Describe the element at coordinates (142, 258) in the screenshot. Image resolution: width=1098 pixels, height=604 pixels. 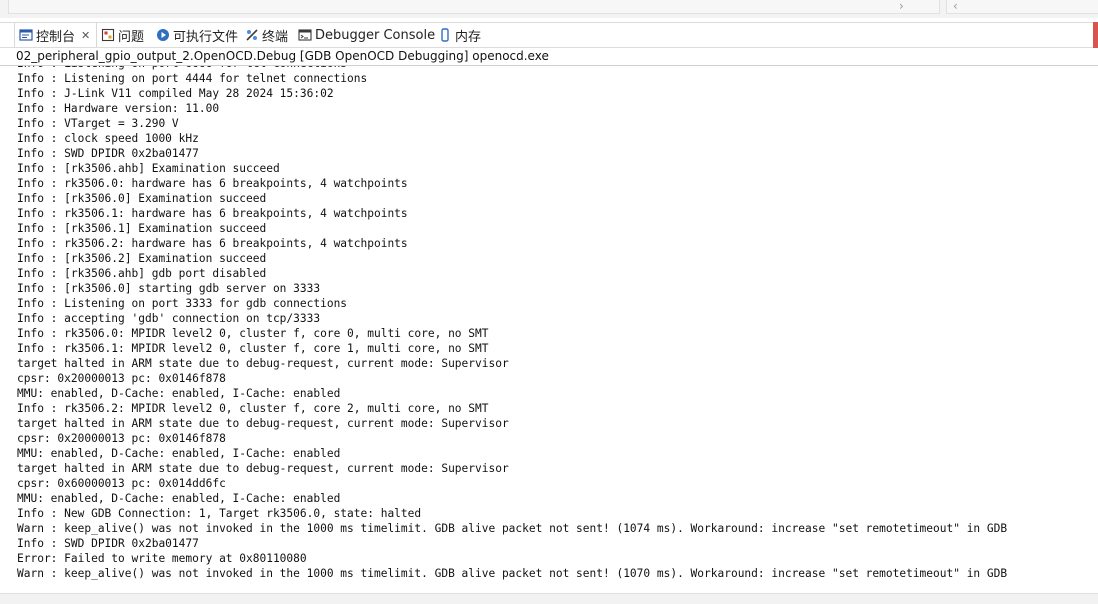
I see `console-line: Info : [rk3506.2] Examination succeed` at that location.